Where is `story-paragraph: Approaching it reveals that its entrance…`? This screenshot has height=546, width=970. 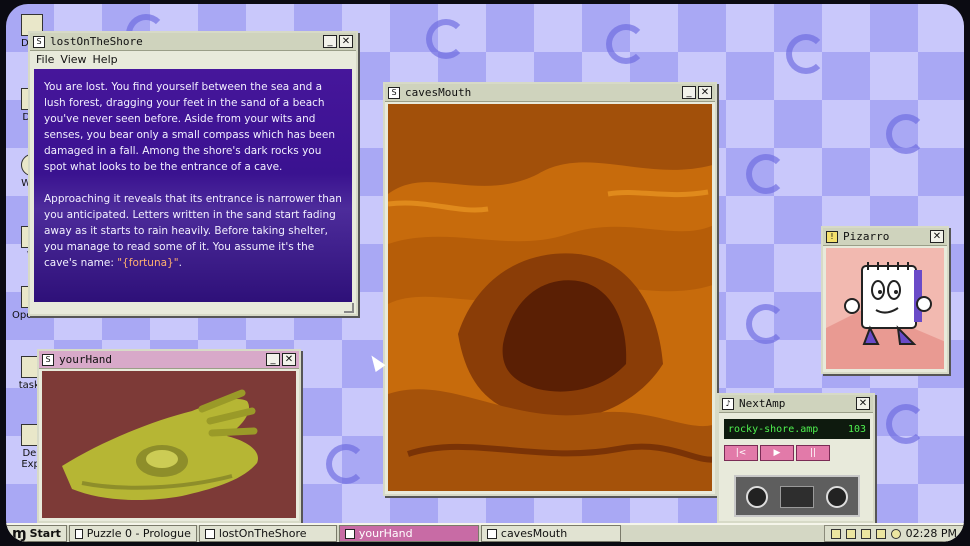
story-paragraph: Approaching it reveals that its entrance… is located at coordinates (193, 231).